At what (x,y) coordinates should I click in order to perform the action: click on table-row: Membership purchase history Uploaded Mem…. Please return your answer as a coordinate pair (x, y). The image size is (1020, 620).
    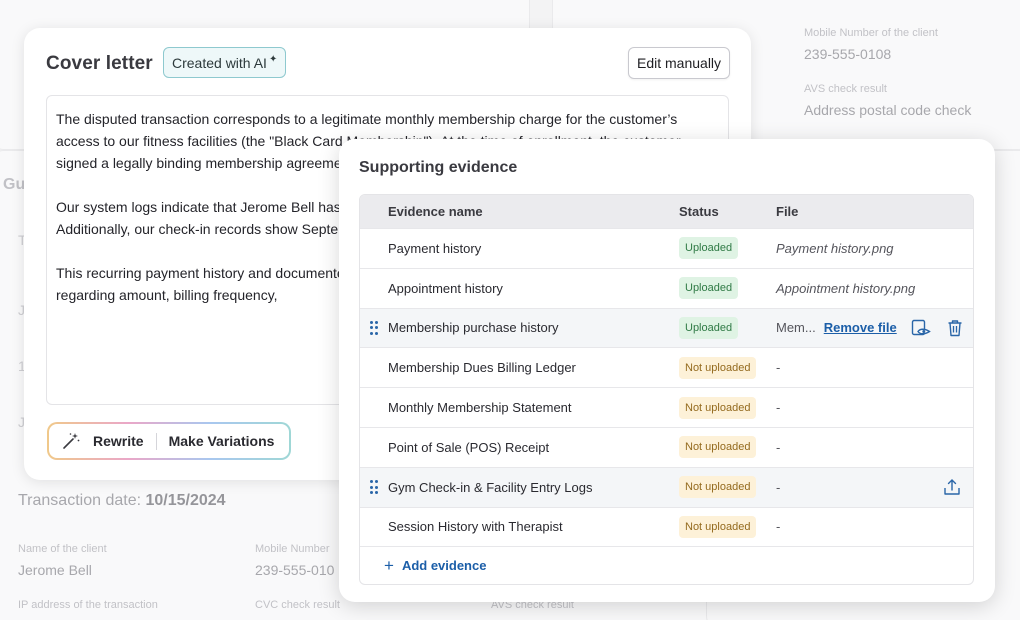
    Looking at the image, I should click on (666, 327).